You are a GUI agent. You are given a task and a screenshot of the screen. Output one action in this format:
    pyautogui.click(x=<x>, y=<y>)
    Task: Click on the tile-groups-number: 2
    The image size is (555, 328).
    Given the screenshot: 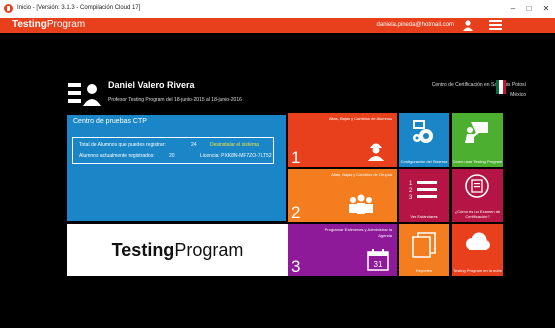 What is the action you would take?
    pyautogui.click(x=296, y=212)
    